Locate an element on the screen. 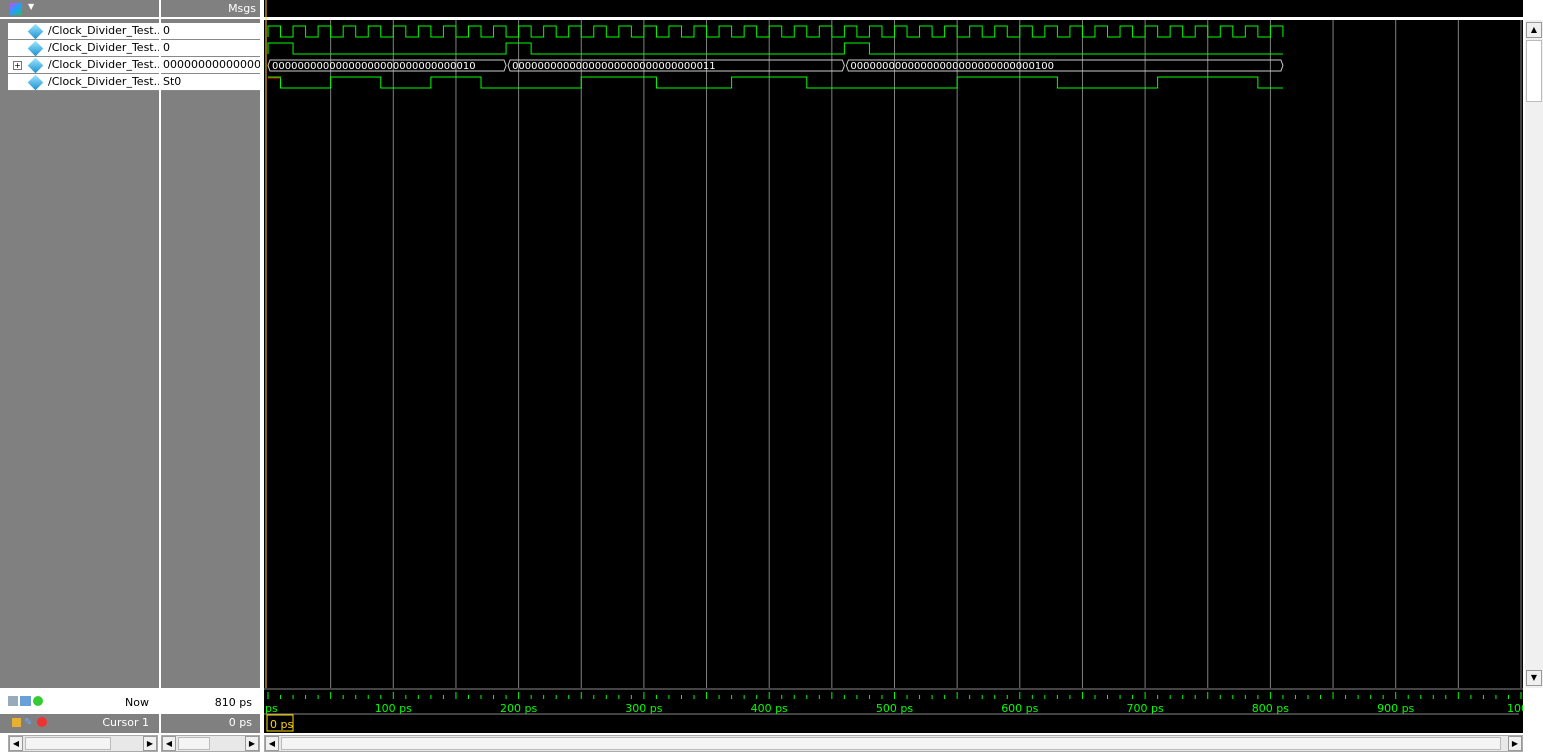 The image size is (1543, 753). vertical-scrollbar: ▲ ▼ is located at coordinates (1534, 354).